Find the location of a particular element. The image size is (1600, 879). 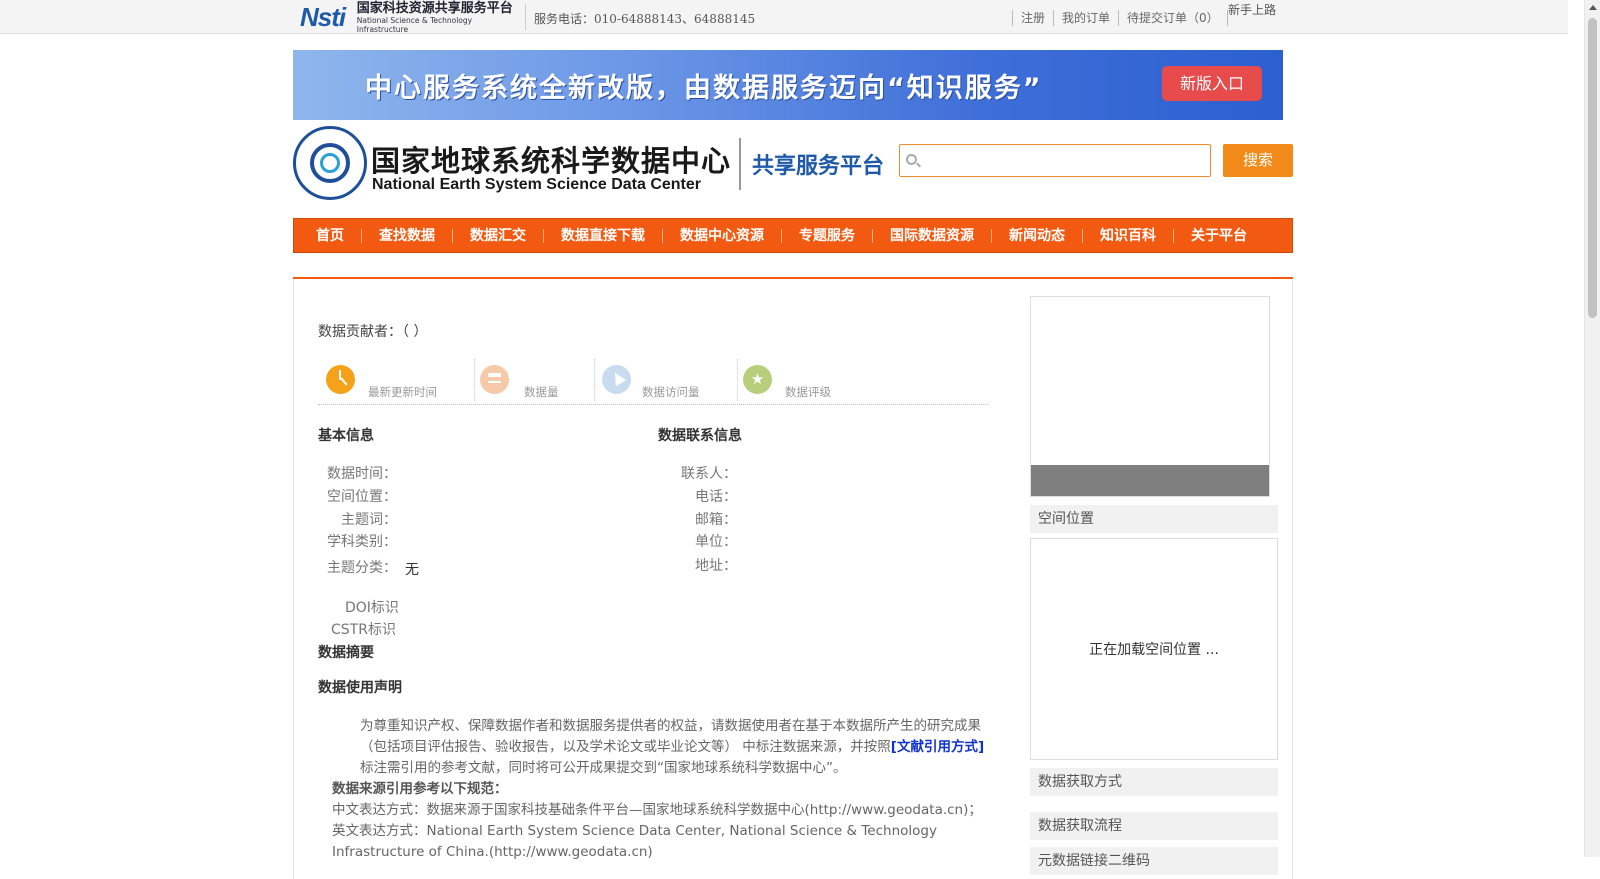

usage-text-2: 标注需引用的参考文献，同时将可公开成果提交到“国家地球系统科学数据中心”。 is located at coordinates (603, 768).